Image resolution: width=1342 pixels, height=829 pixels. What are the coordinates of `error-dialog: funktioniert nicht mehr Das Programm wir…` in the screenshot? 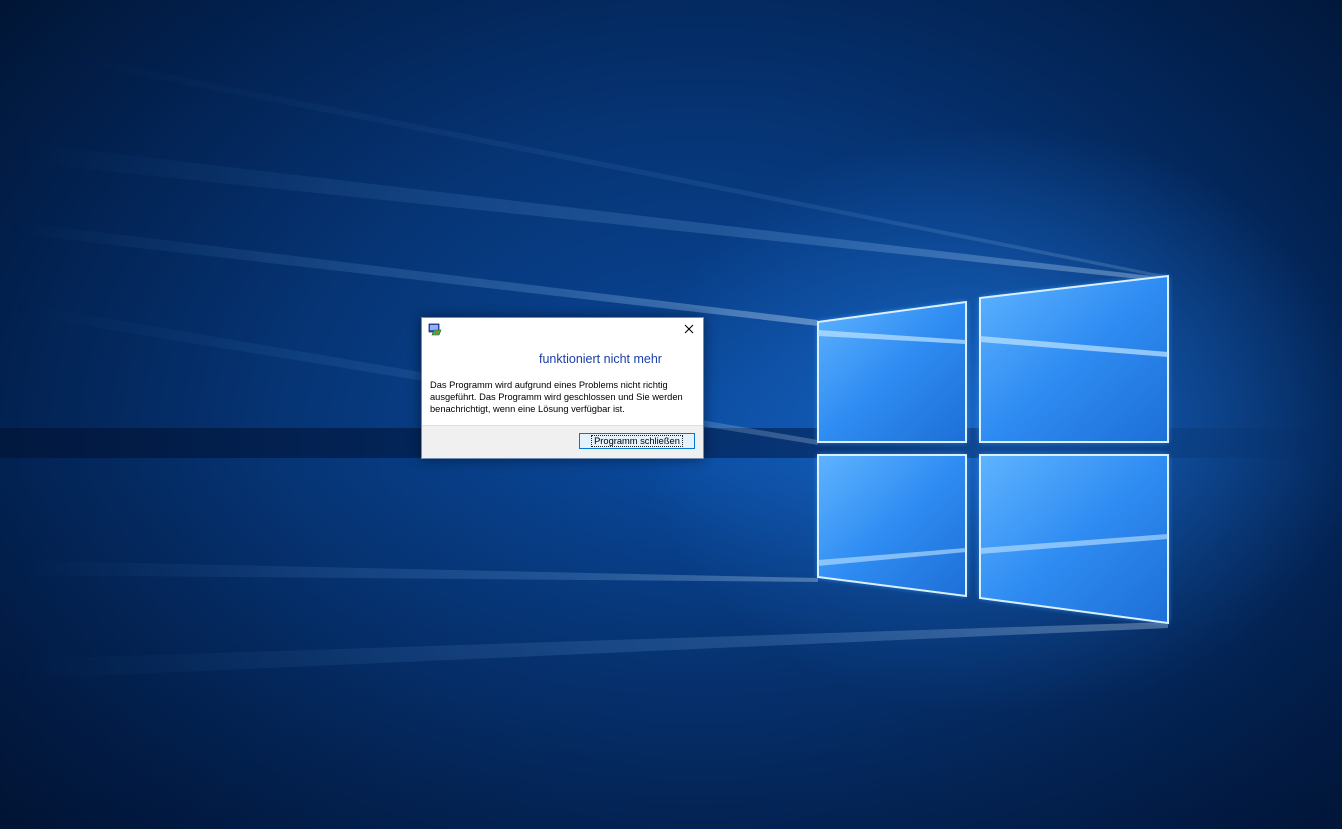 It's located at (562, 388).